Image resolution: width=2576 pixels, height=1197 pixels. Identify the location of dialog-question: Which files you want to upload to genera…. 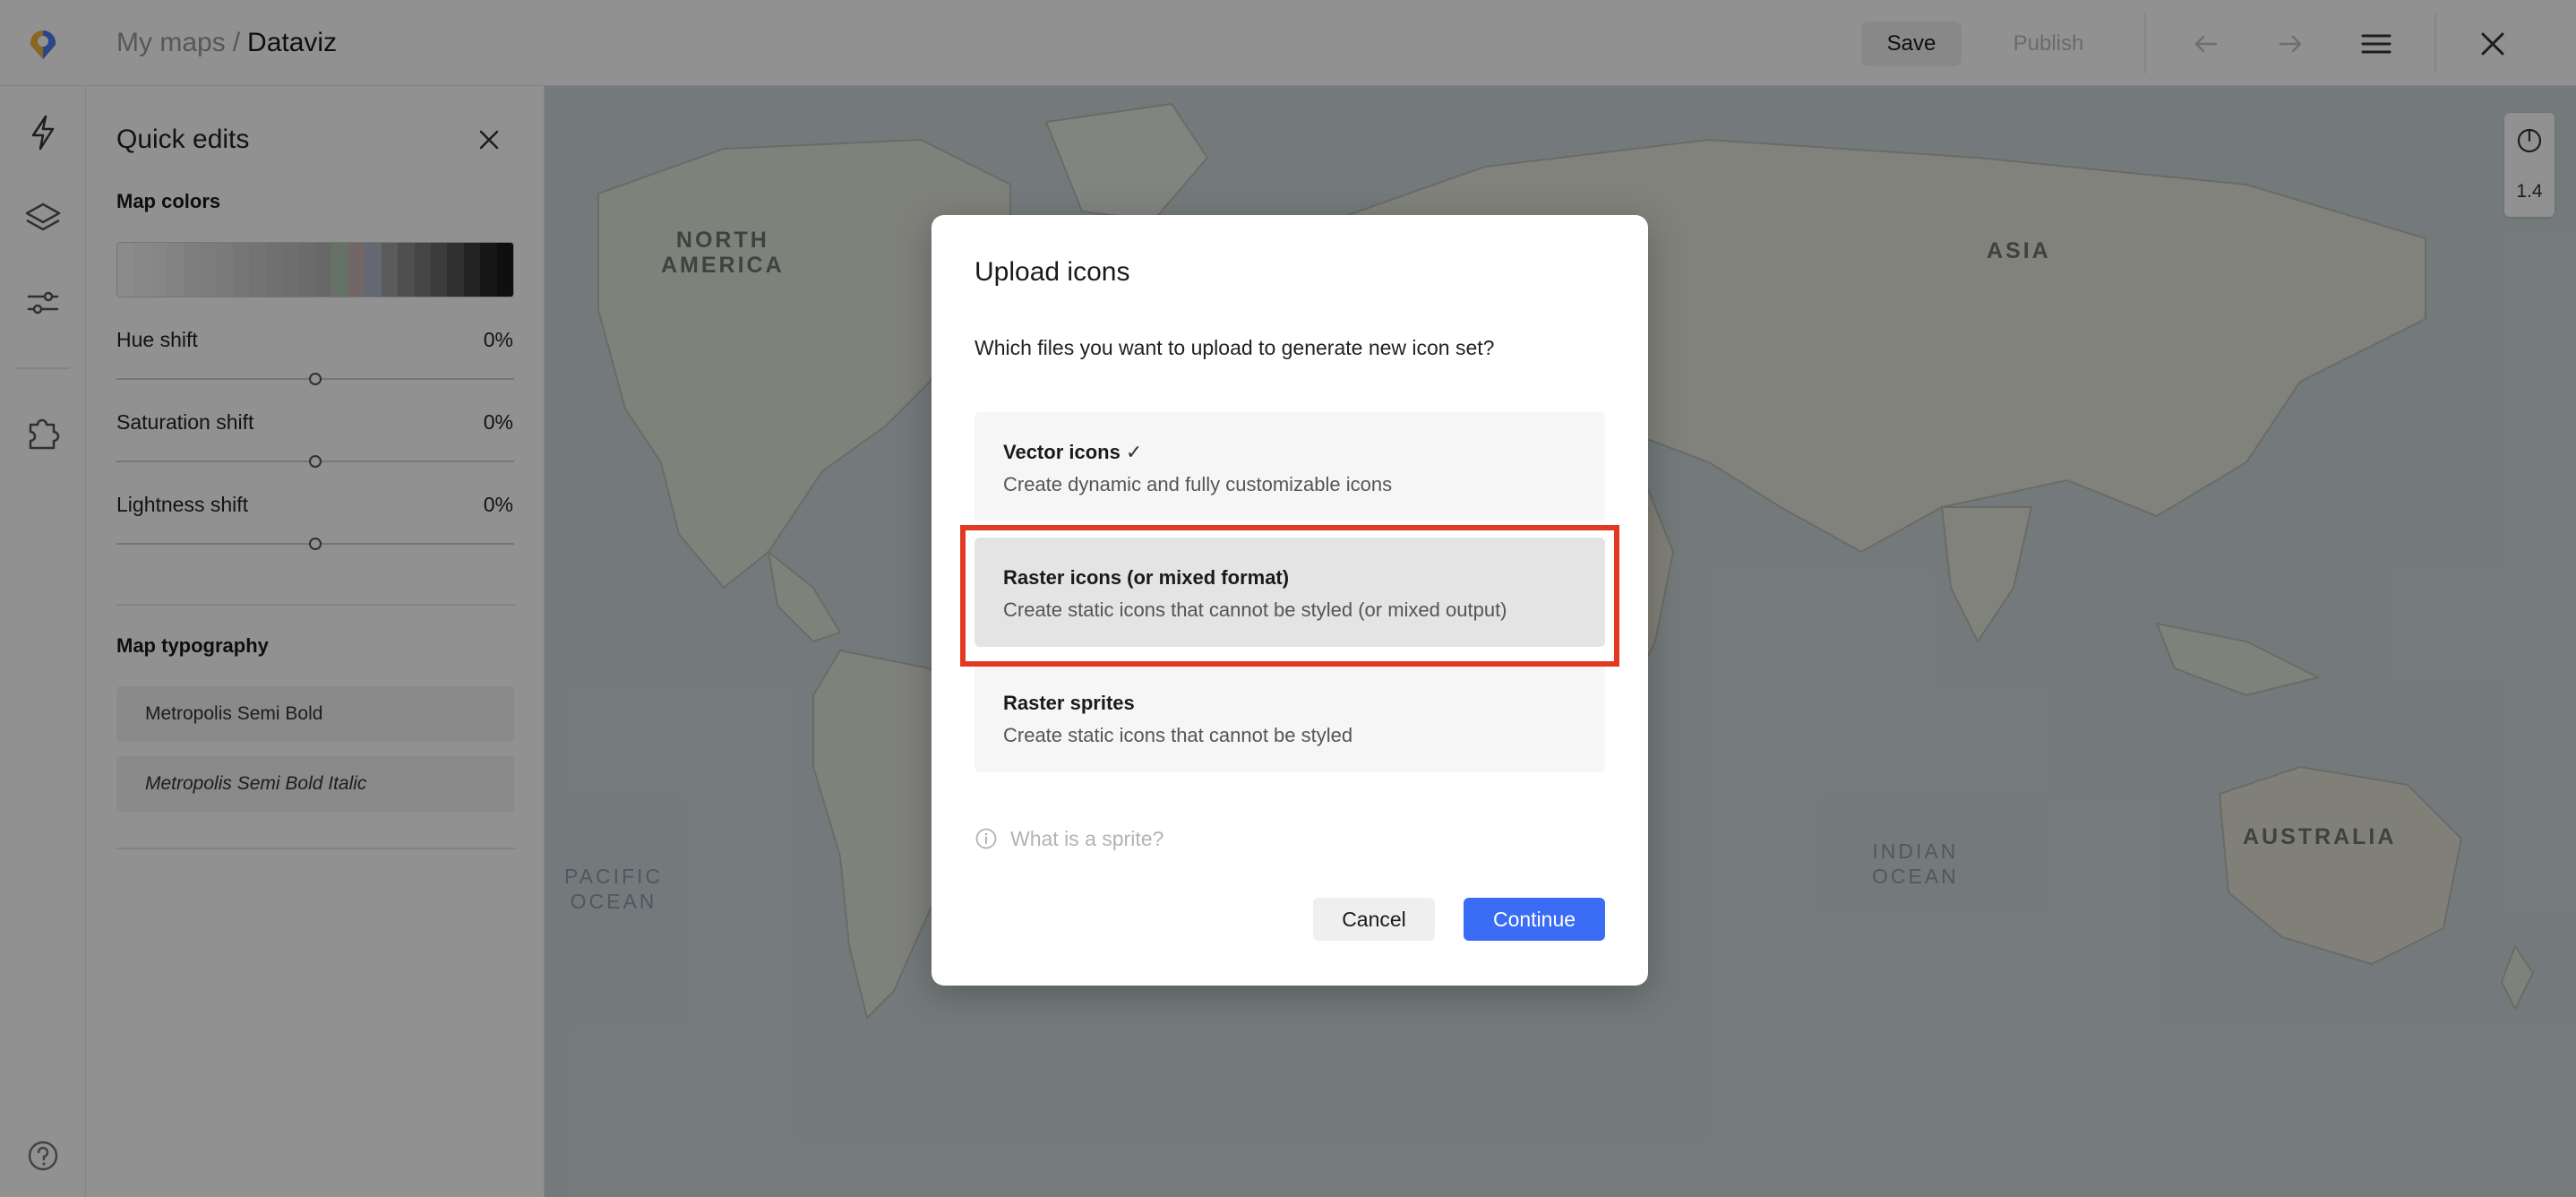
(1235, 347).